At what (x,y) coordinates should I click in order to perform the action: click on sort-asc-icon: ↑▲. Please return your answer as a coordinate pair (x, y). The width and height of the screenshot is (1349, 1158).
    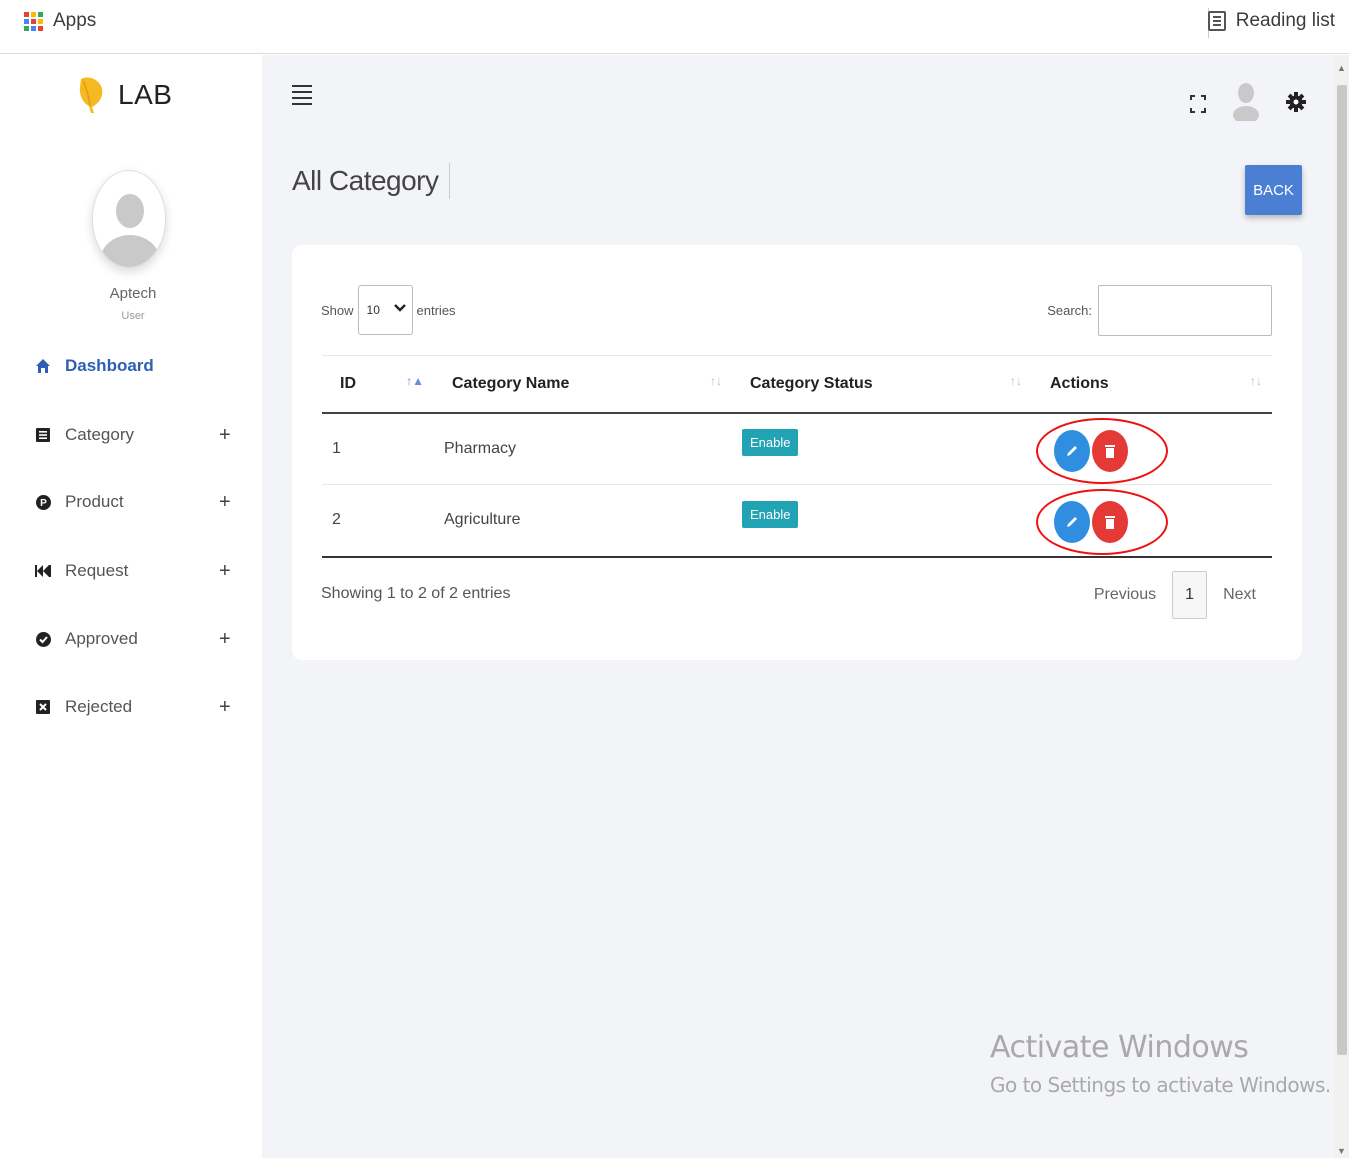
    Looking at the image, I should click on (415, 381).